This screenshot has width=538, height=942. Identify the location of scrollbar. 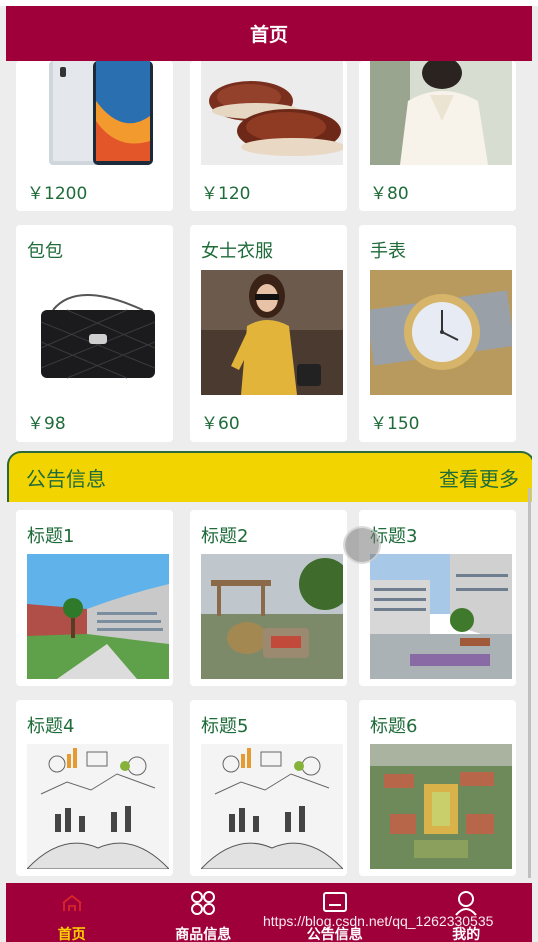
(529, 683).